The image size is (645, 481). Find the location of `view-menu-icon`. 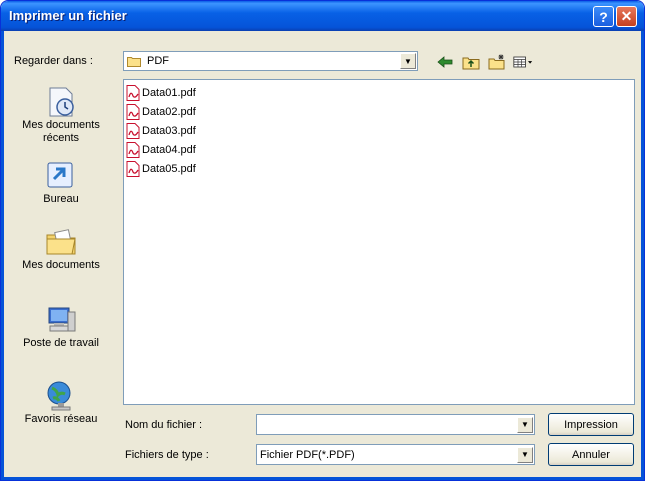

view-menu-icon is located at coordinates (523, 62).